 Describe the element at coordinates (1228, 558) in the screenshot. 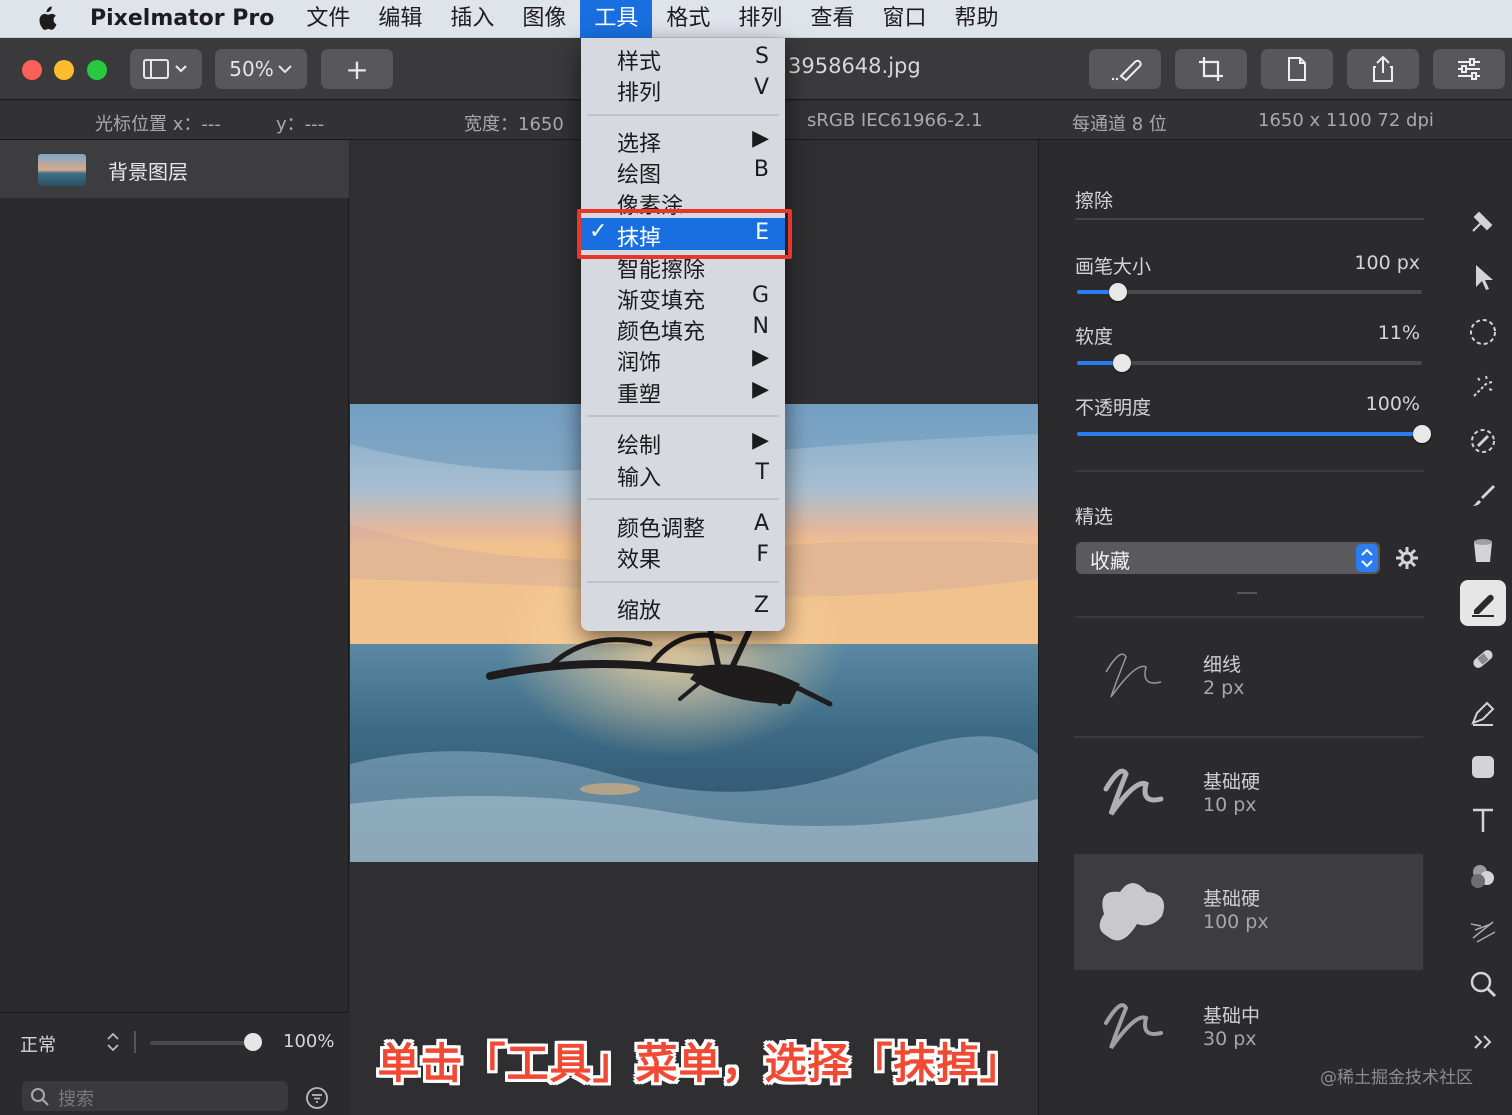

I see `preset-category-select: 收藏` at that location.